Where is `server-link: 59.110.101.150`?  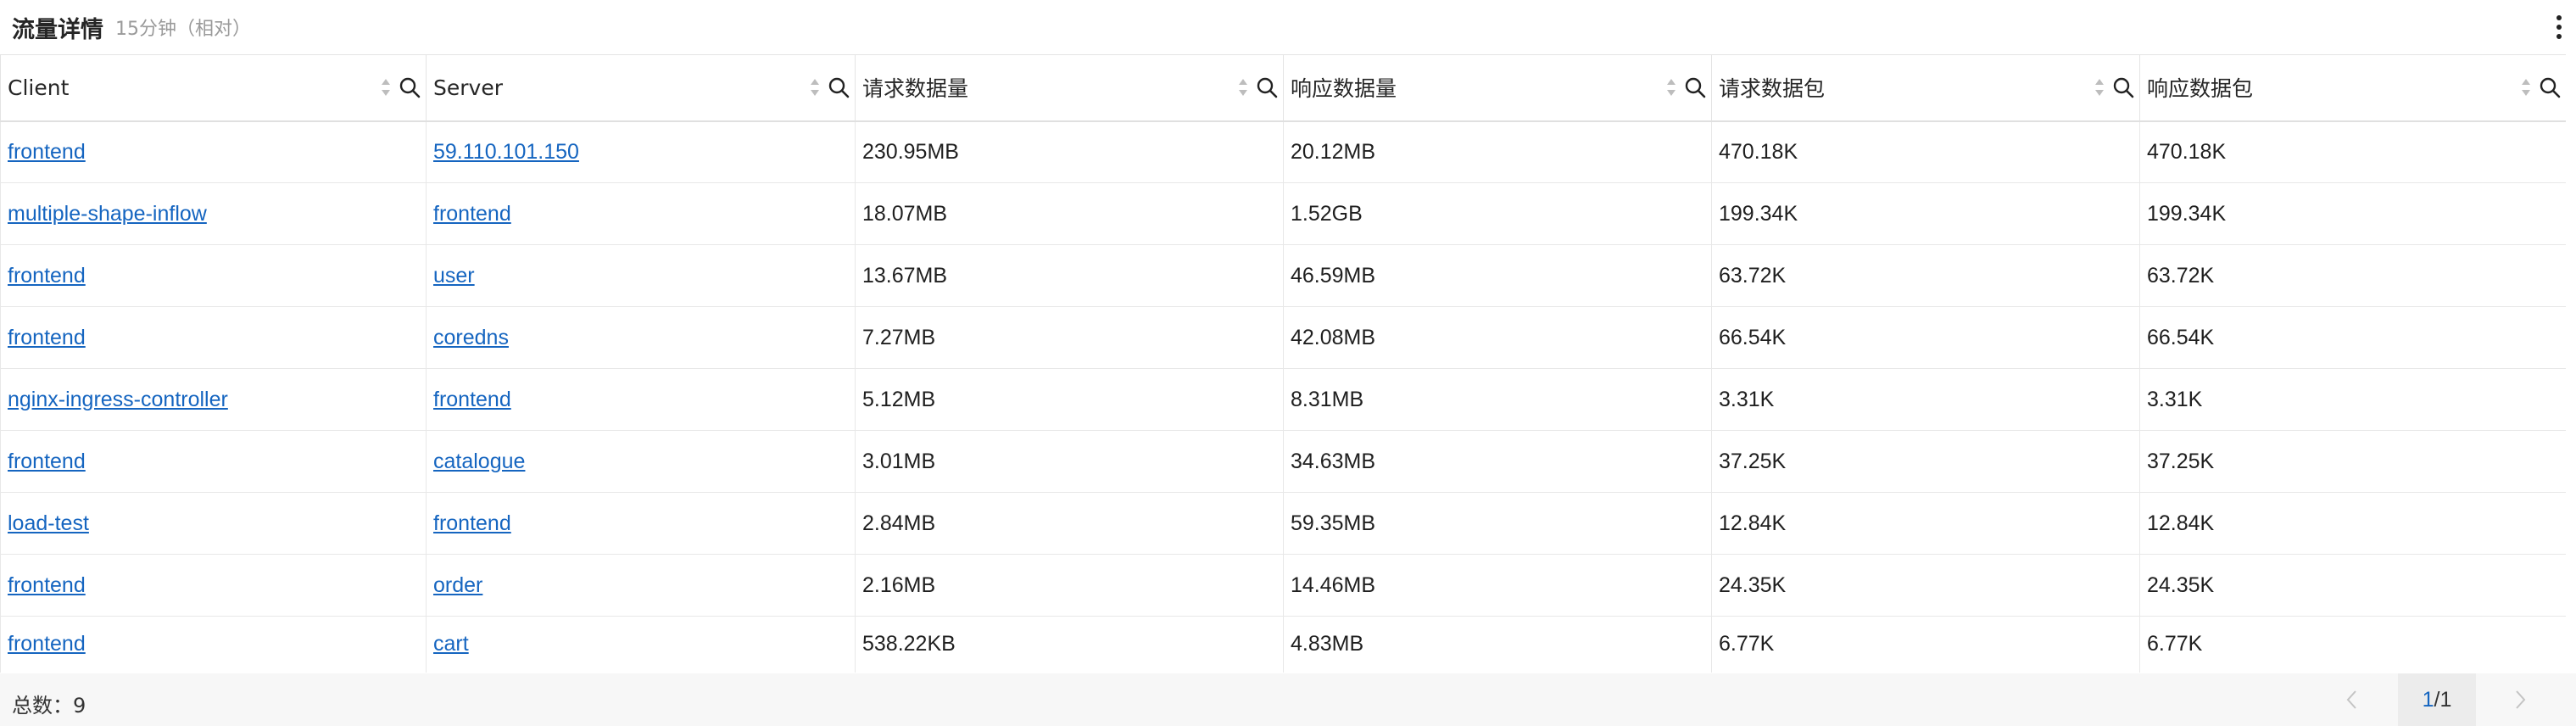
server-link: 59.110.101.150 is located at coordinates (506, 152).